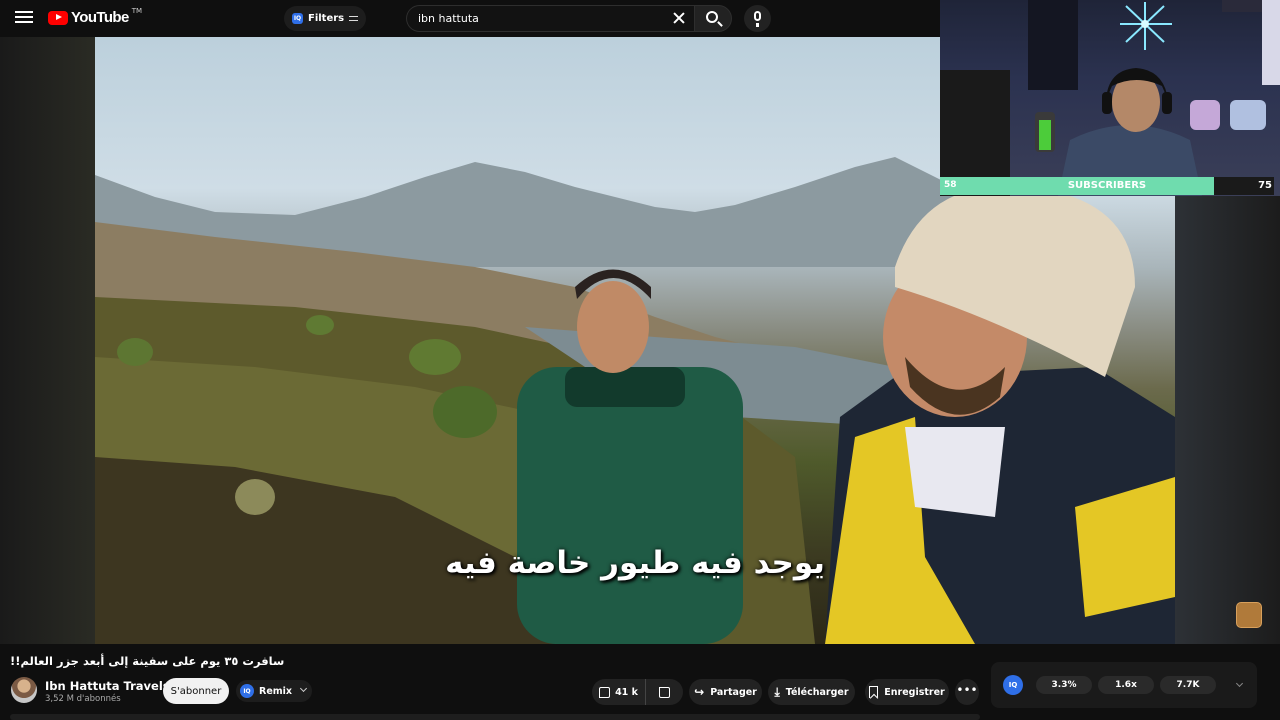 The height and width of the screenshot is (720, 1280). I want to click on channel-avatar, so click(24, 690).